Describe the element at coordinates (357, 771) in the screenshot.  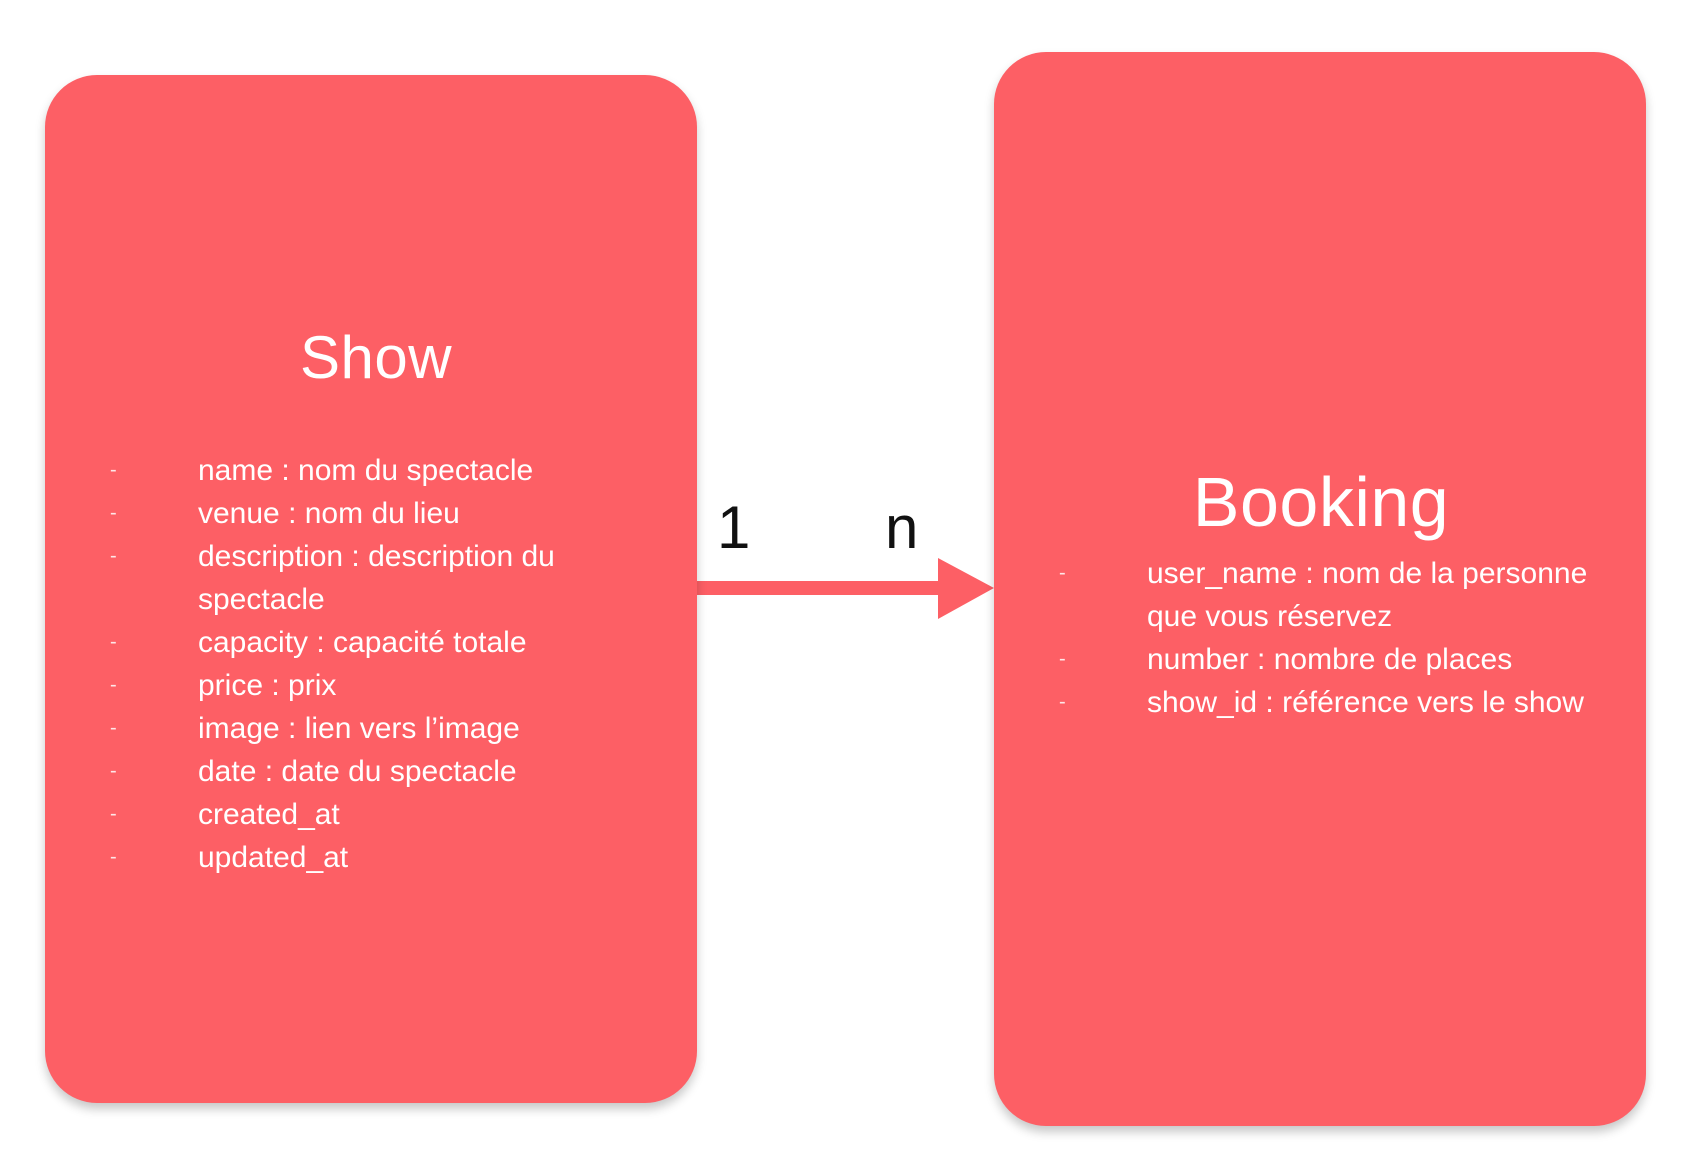
I see `show-field-text: date : date du spectacle` at that location.